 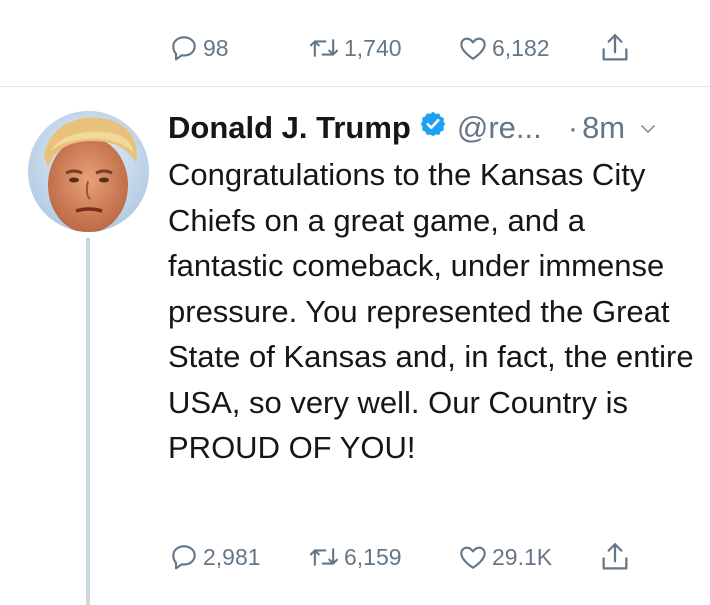 I want to click on reply-count: 98, so click(x=216, y=47).